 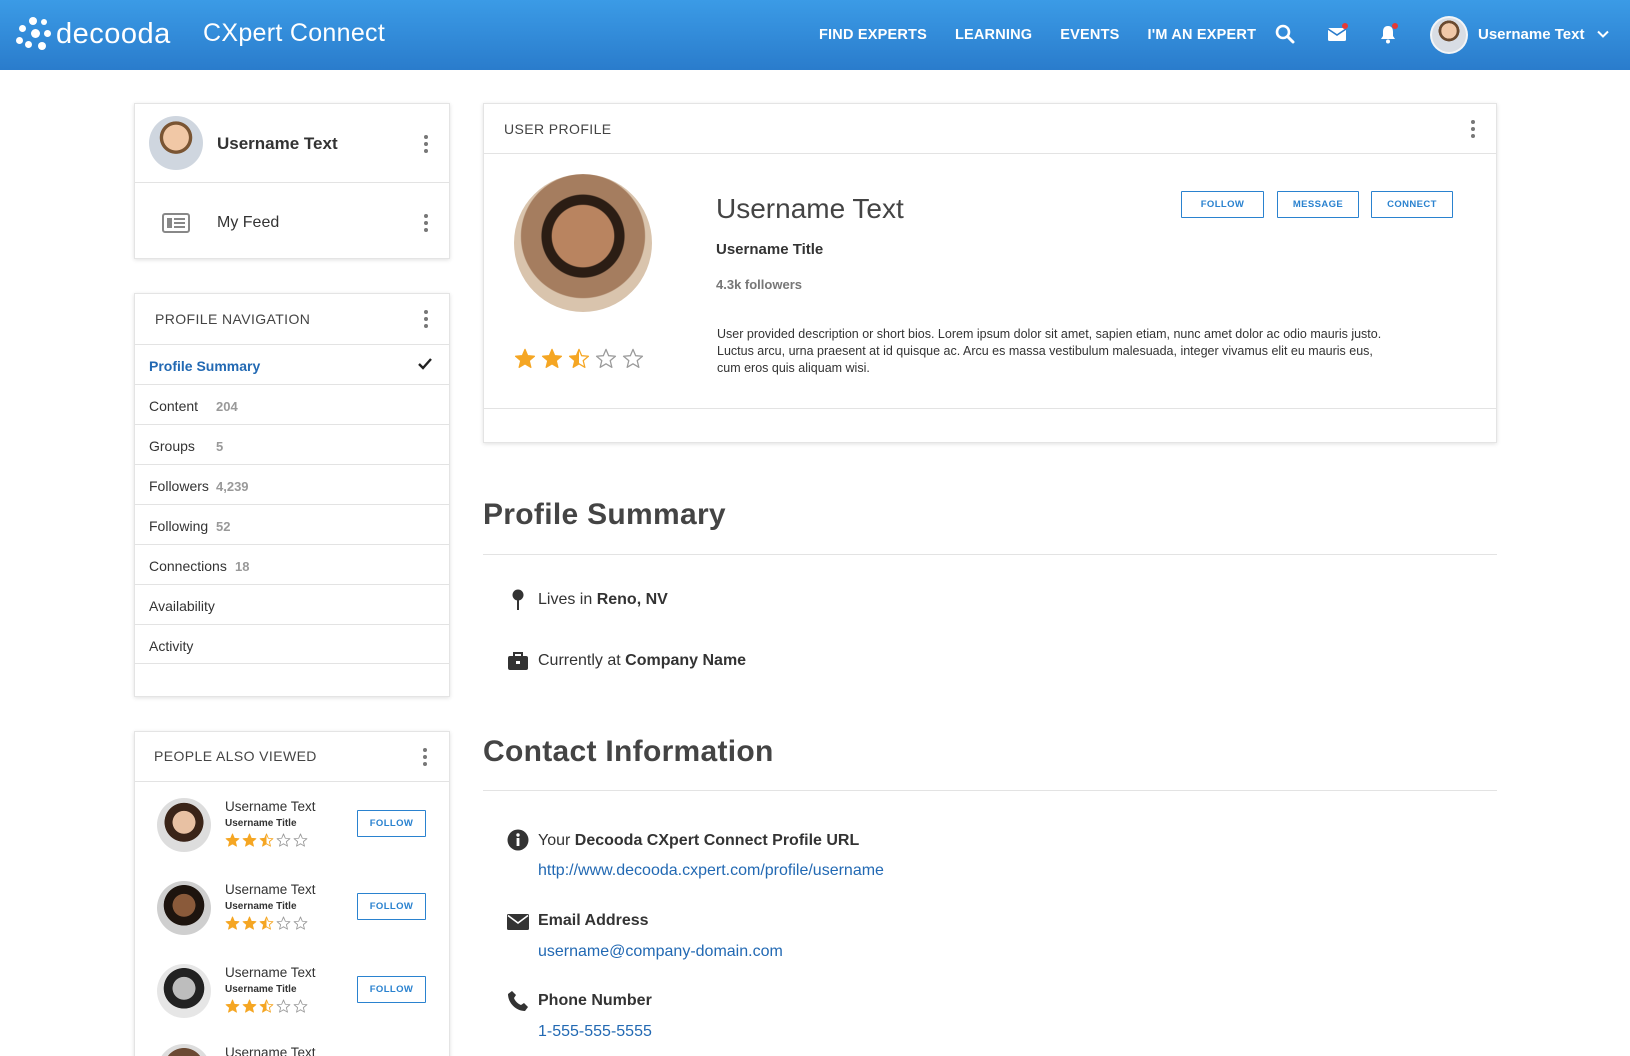 I want to click on company-text: Currently at Company Name, so click(x=642, y=661).